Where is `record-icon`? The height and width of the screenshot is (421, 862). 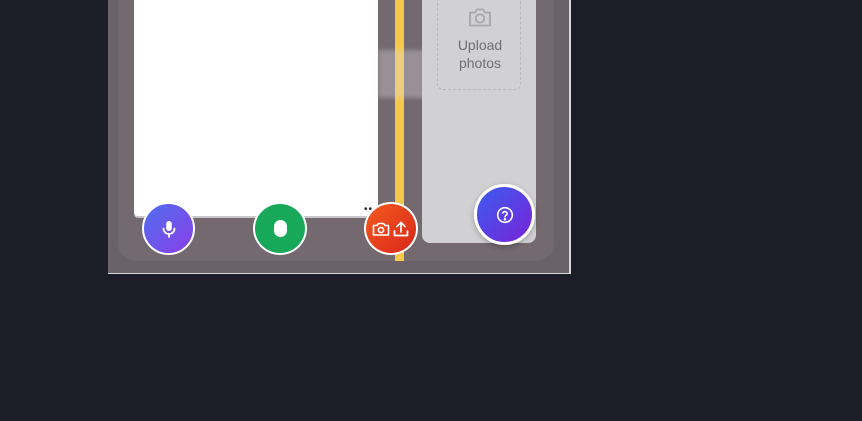 record-icon is located at coordinates (280, 228).